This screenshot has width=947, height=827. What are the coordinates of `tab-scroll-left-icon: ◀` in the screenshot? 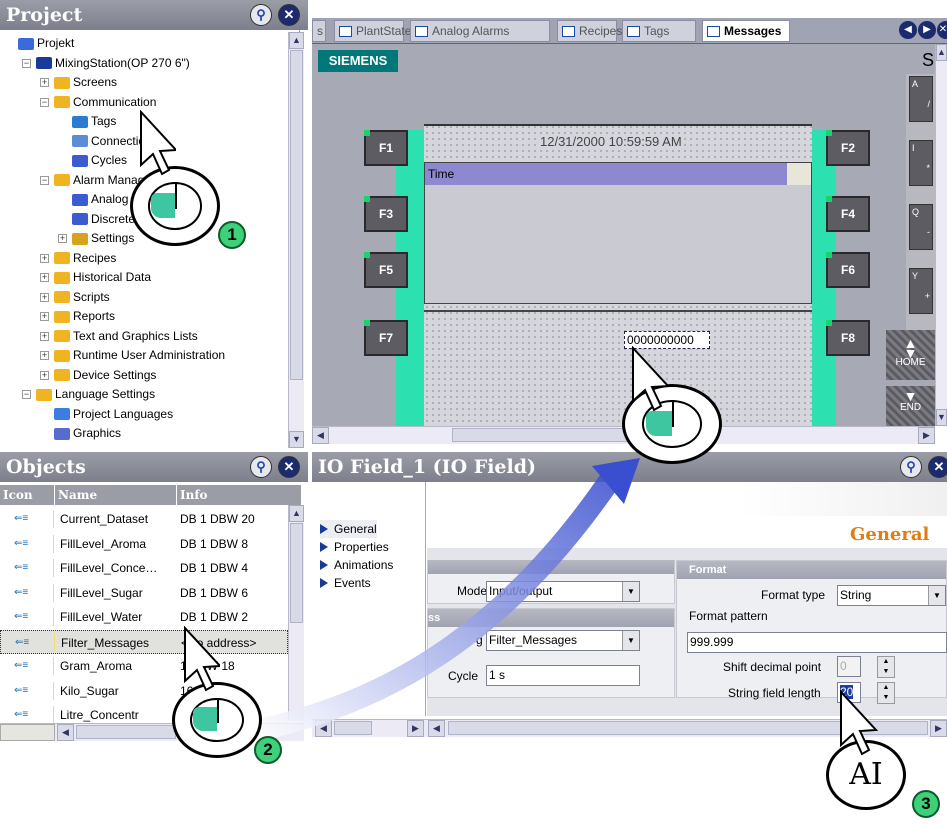 It's located at (908, 30).